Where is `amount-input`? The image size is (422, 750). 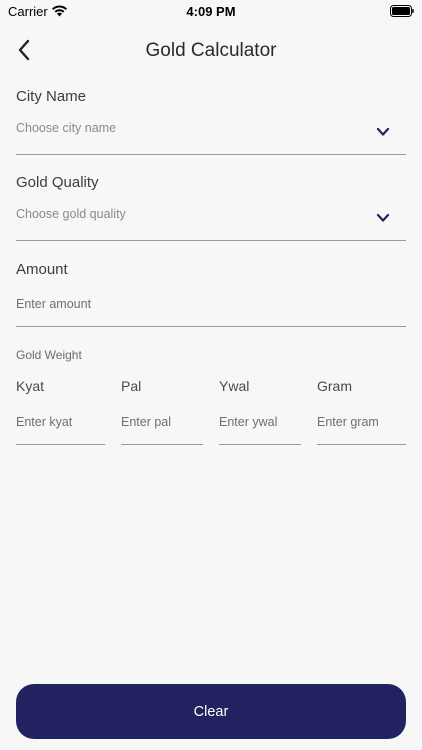 amount-input is located at coordinates (211, 304).